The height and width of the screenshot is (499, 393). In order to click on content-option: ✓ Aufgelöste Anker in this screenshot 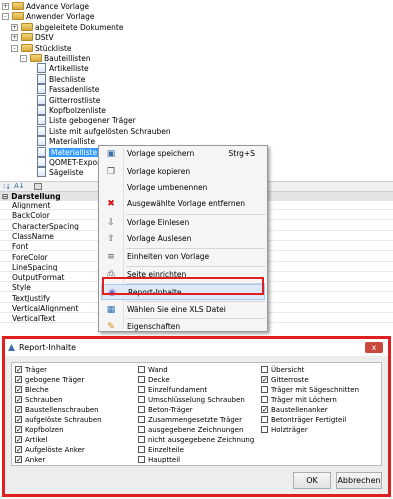, I will do `click(50, 450)`.